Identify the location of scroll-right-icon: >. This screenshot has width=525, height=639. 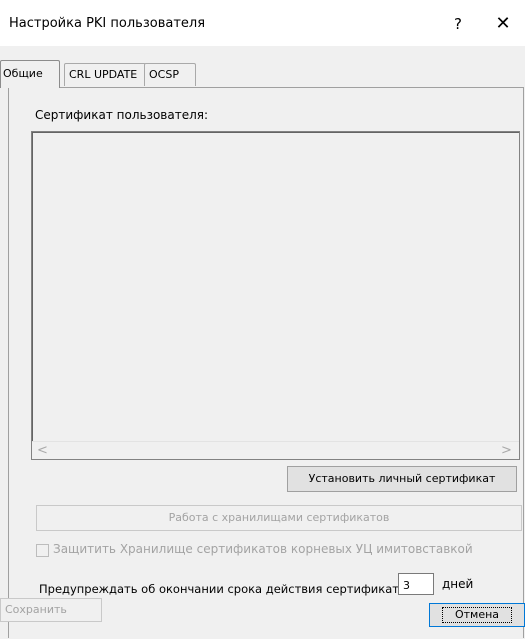
(506, 450).